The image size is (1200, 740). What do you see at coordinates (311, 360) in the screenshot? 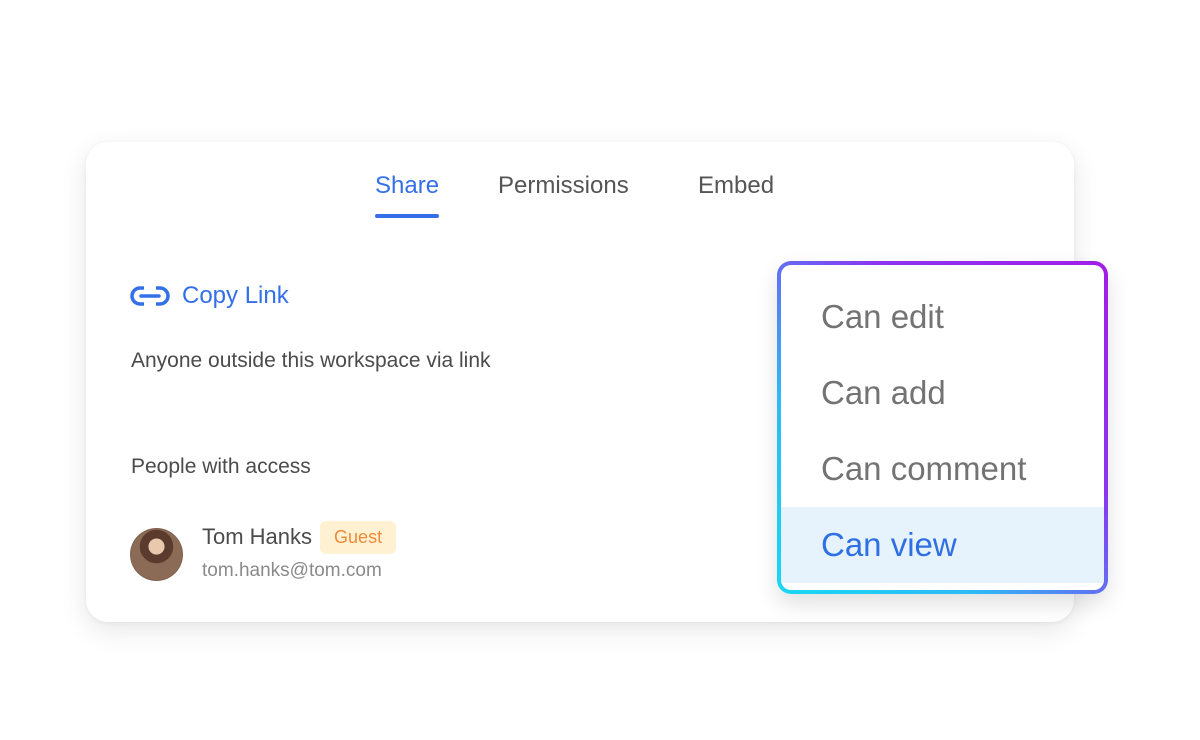
I see `link-access-description: Anyone outside this workspace via link` at bounding box center [311, 360].